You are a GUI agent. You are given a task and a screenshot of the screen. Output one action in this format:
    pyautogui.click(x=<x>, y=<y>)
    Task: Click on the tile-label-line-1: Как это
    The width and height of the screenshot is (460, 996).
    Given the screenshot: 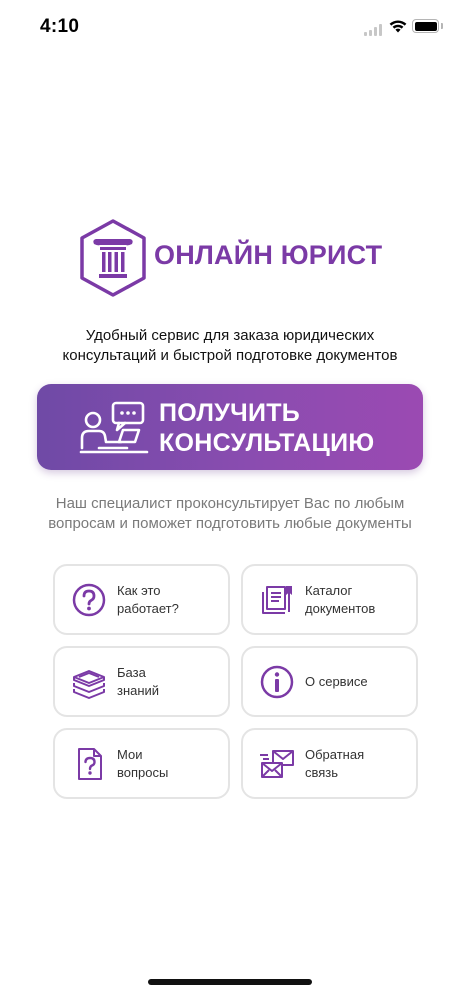 What is the action you would take?
    pyautogui.click(x=139, y=590)
    